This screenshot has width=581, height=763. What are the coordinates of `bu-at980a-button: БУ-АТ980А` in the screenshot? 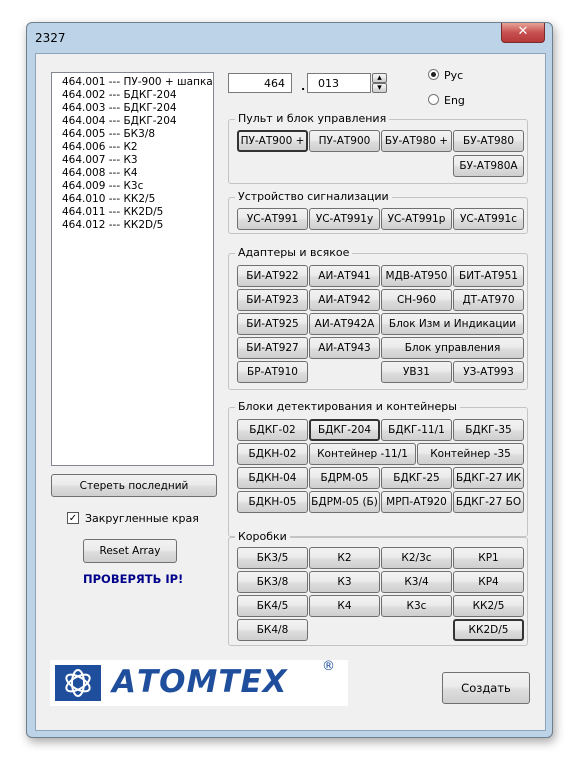 It's located at (488, 166).